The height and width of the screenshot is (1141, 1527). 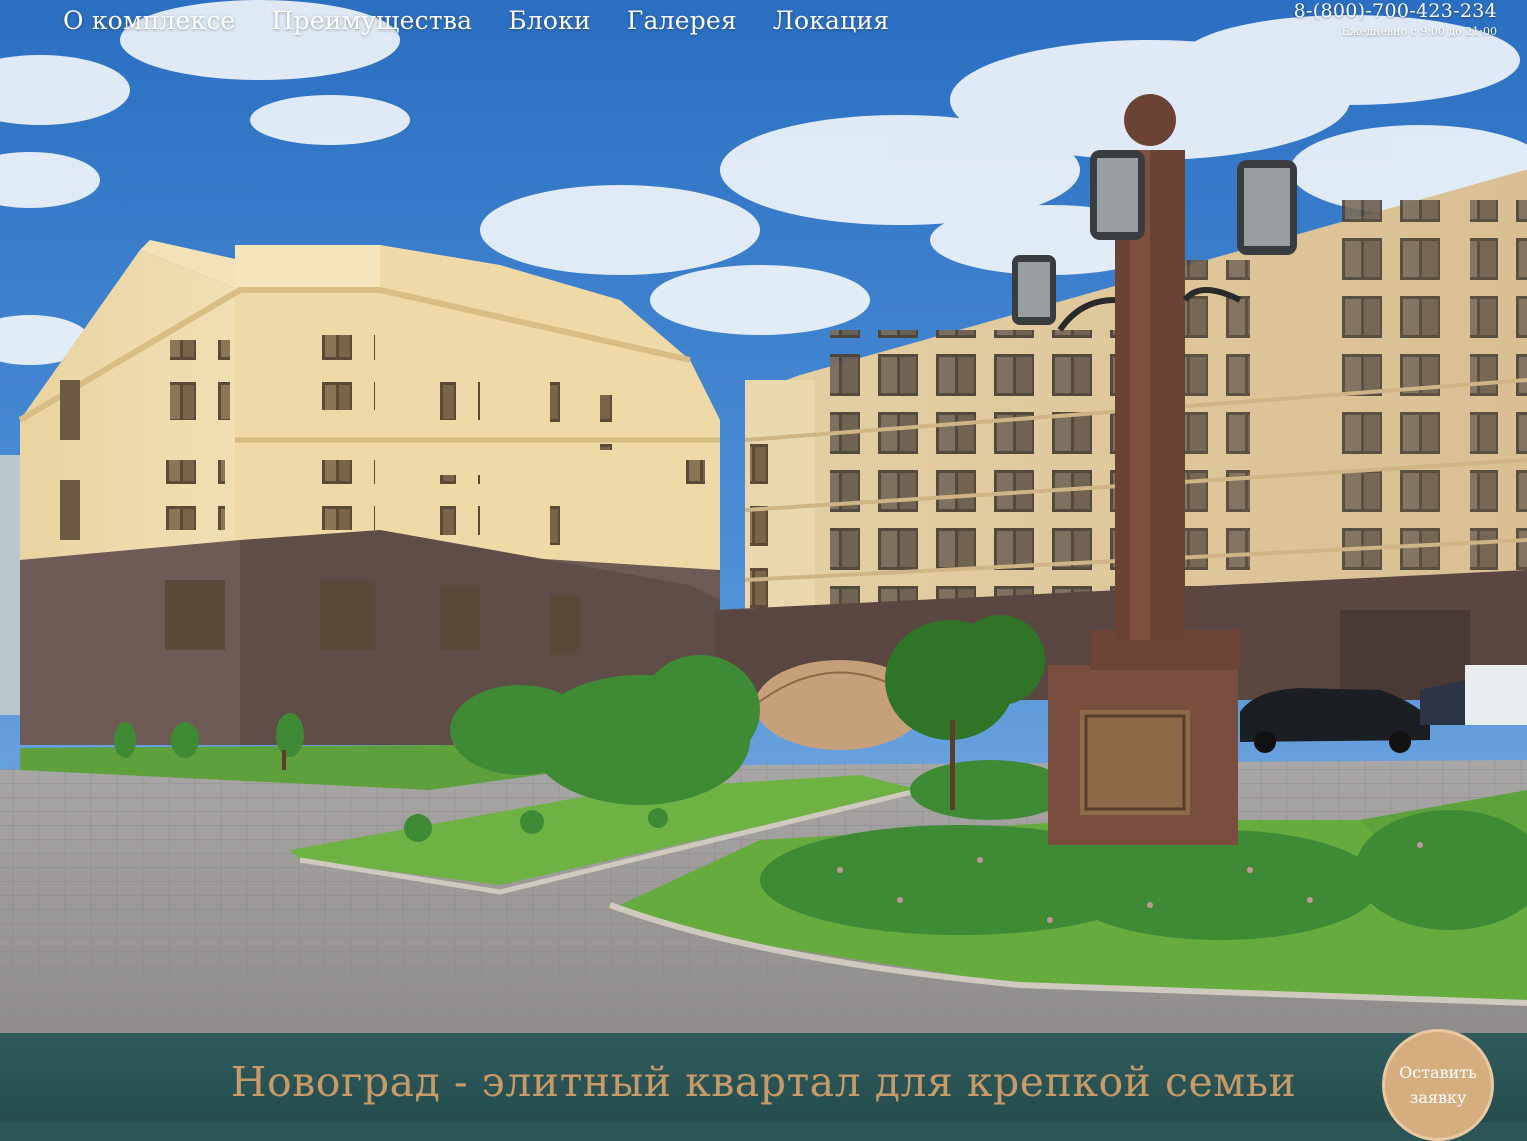 What do you see at coordinates (149, 20) in the screenshot?
I see `nav-about: О комплексе` at bounding box center [149, 20].